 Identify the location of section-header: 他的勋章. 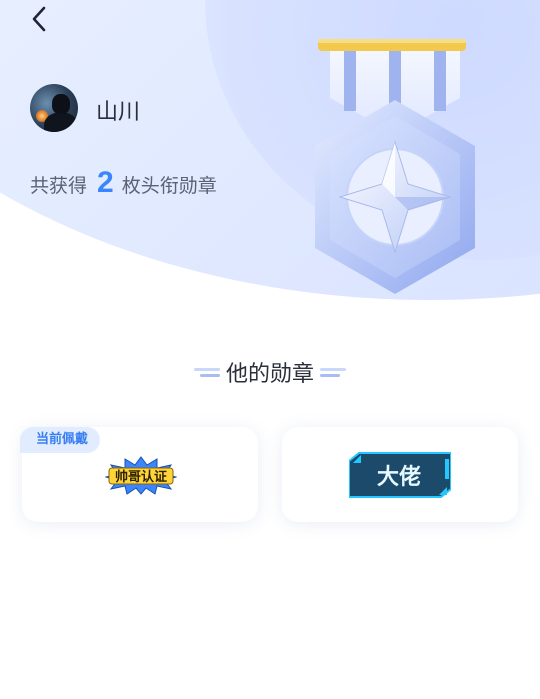
(270, 372).